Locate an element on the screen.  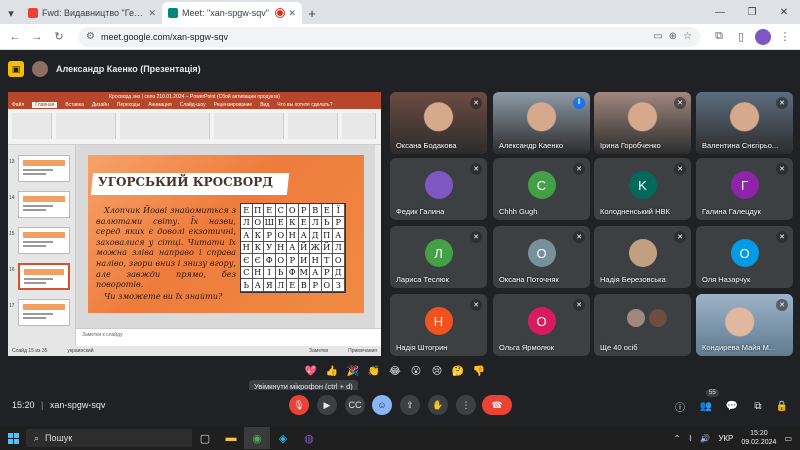
ribbon-group is located at coordinates (86, 126).